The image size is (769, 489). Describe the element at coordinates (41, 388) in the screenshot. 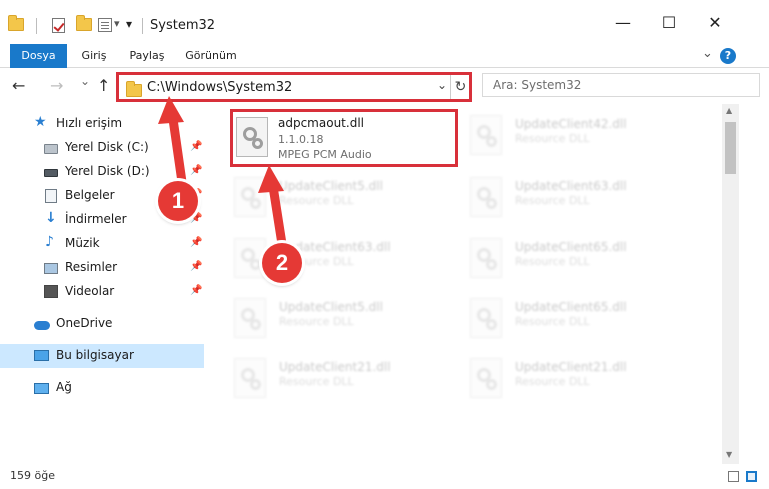

I see `network-icon` at that location.